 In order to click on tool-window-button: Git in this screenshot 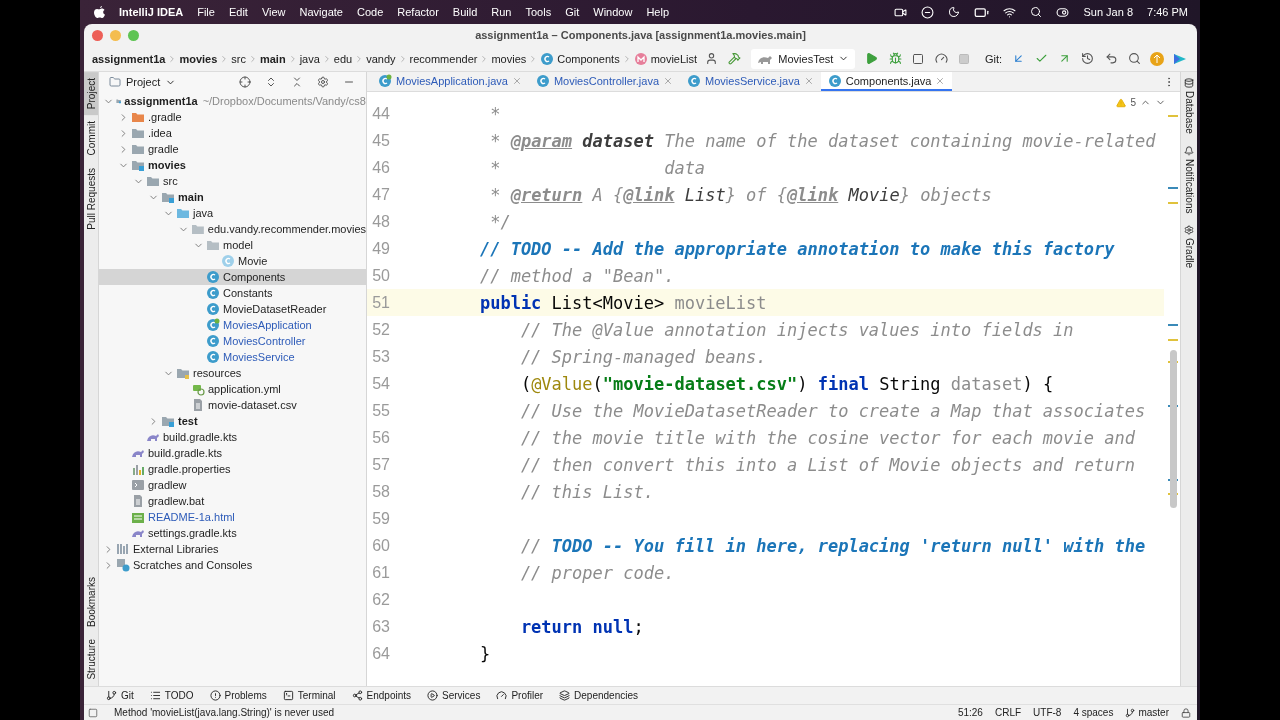, I will do `click(120, 695)`.